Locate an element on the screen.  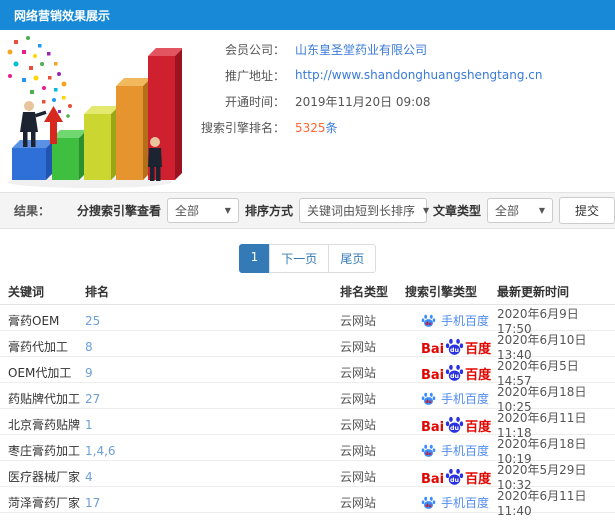
table-row: 医疗器械厂家 4 云网站 Bai du 百度 2020年5月29日 10:32 is located at coordinates (307, 476).